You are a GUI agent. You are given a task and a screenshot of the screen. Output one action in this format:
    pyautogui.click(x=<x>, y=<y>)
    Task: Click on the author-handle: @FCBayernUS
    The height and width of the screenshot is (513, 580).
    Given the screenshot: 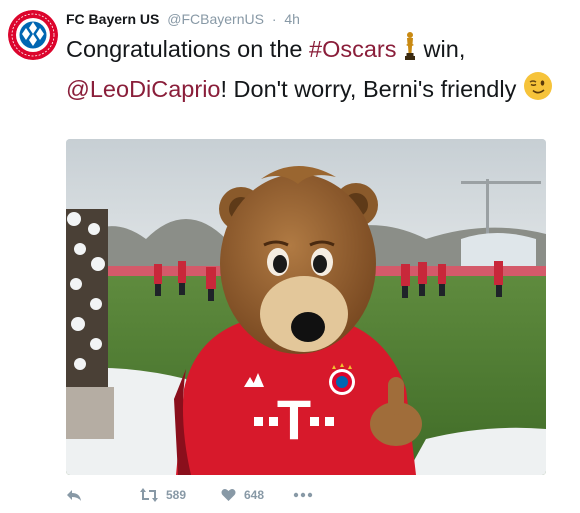 What is the action you would take?
    pyautogui.click(x=215, y=19)
    